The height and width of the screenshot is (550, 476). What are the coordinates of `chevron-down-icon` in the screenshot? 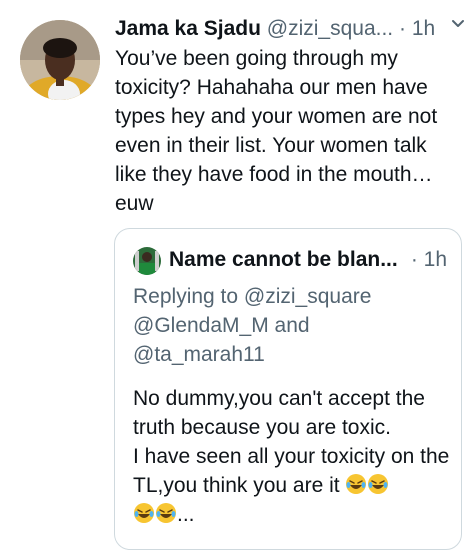 It's located at (458, 24).